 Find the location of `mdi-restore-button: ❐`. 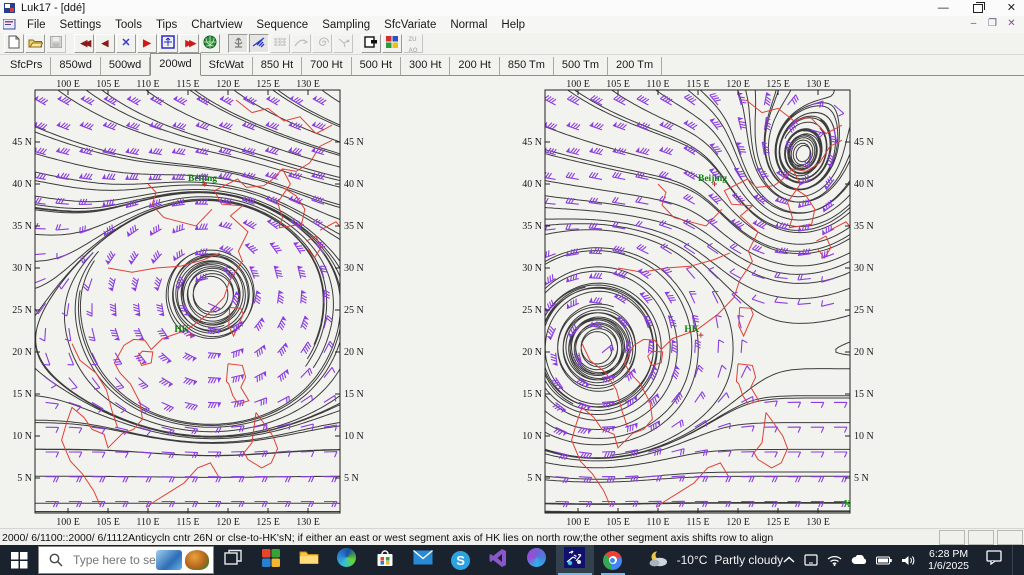

mdi-restore-button: ❐ is located at coordinates (992, 23).